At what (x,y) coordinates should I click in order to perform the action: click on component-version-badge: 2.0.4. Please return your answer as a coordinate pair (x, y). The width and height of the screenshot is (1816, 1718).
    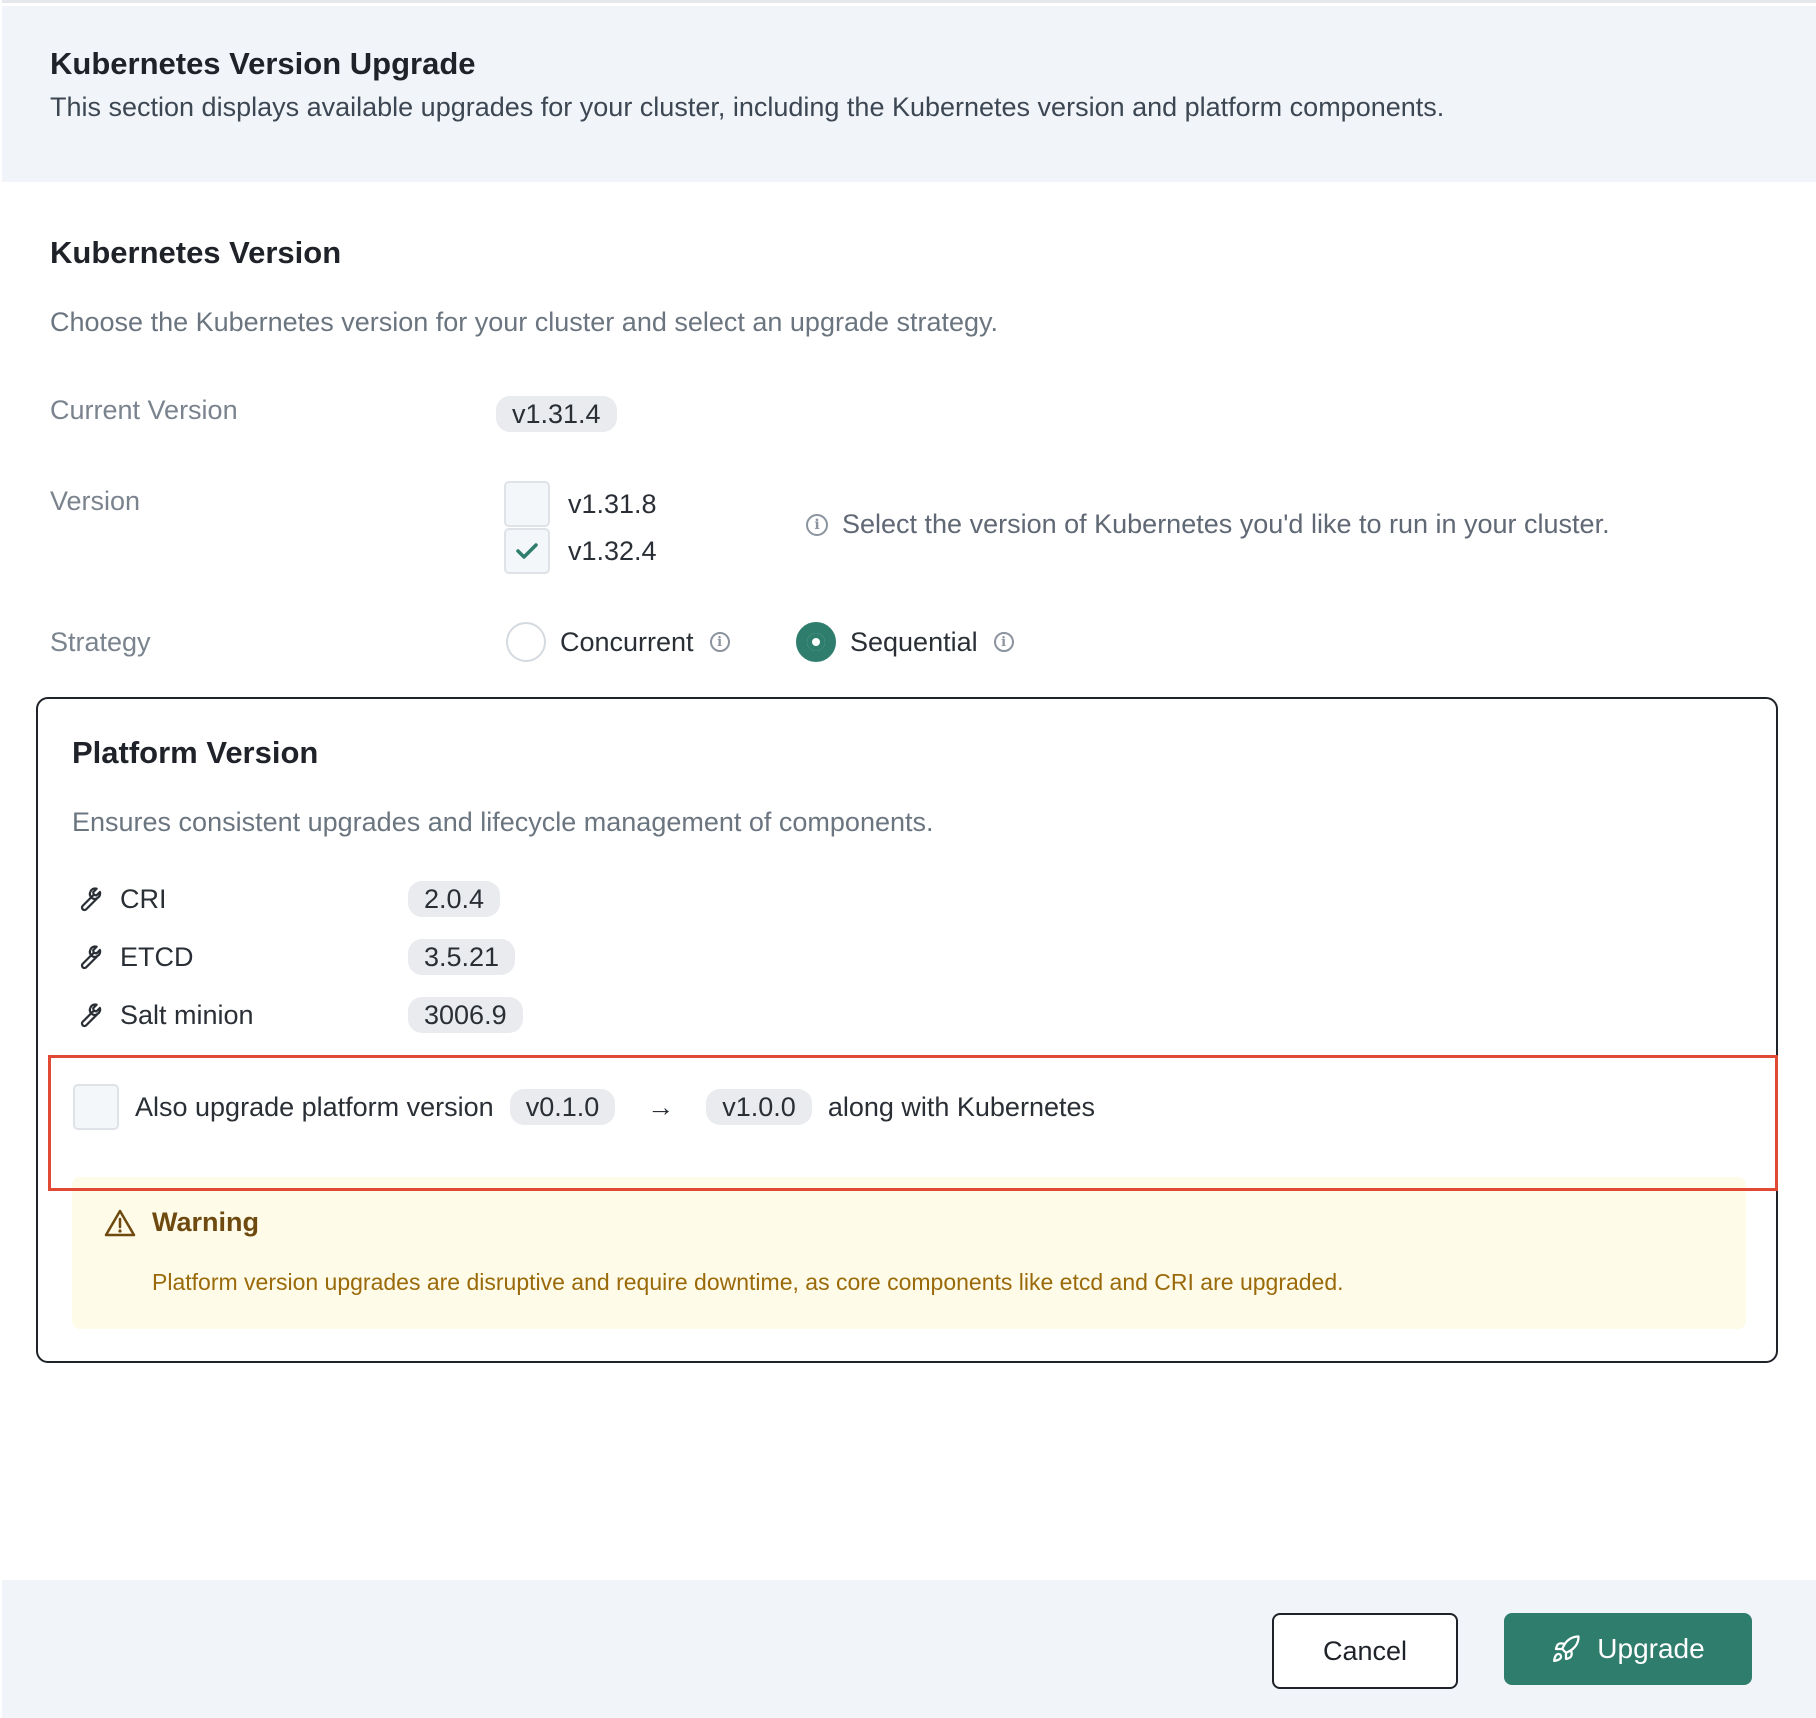
    Looking at the image, I should click on (454, 899).